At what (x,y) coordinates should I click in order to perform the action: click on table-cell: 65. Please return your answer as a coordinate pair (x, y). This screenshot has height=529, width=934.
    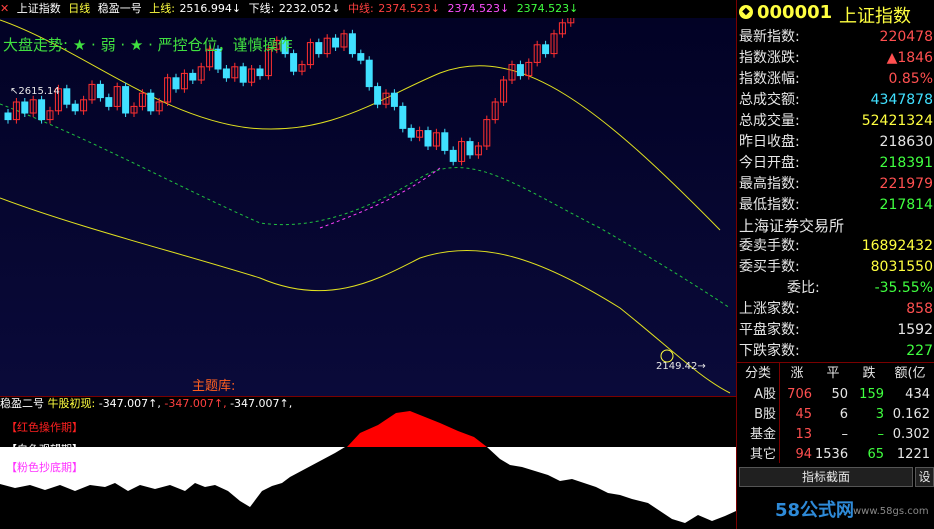
    Looking at the image, I should click on (875, 454).